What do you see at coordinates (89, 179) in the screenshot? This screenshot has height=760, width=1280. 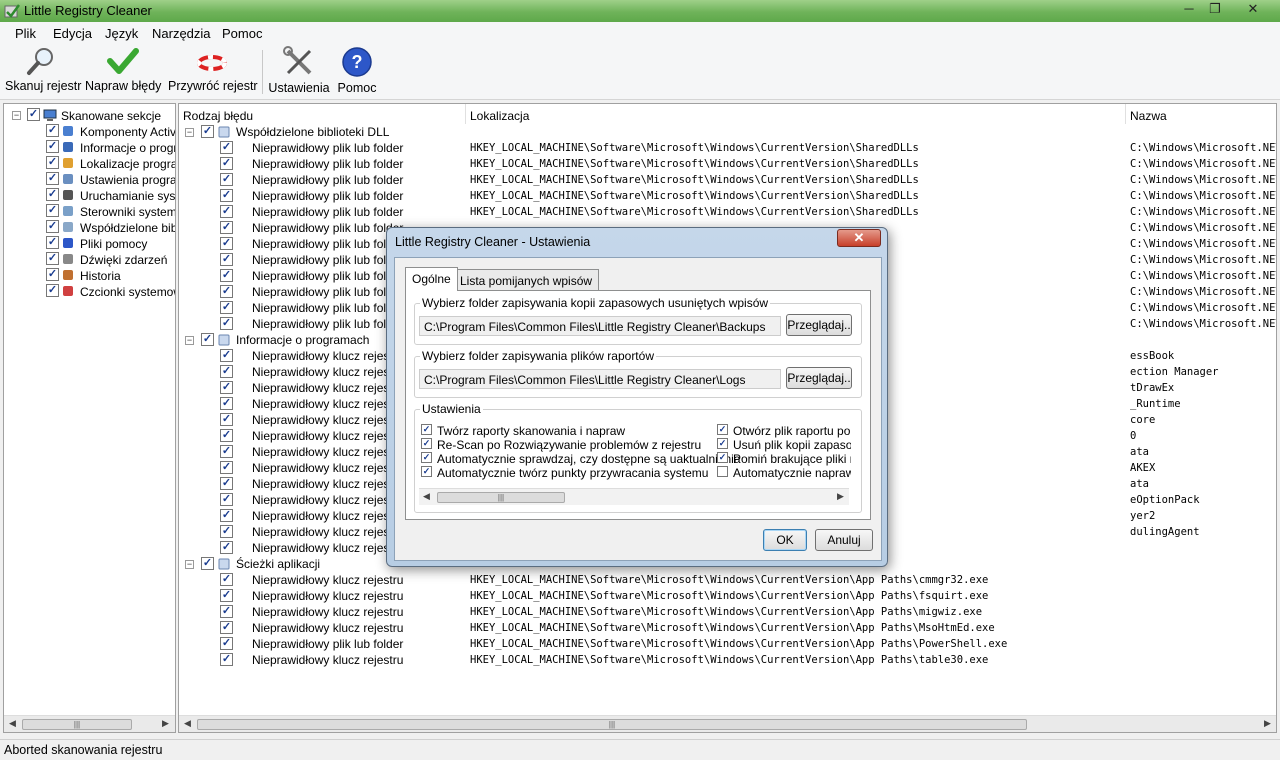 I see `tree-item: ✓ Ustawienia programów` at bounding box center [89, 179].